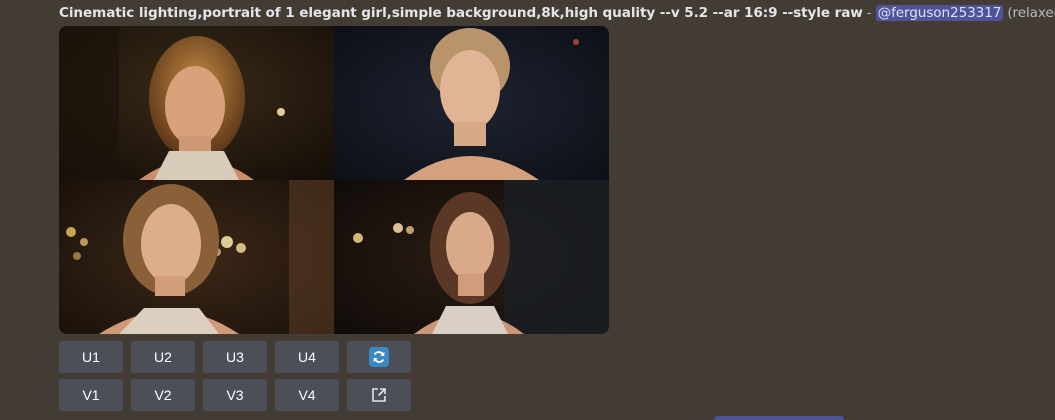 This screenshot has height=420, width=1055. I want to click on variation-4-button: V4, so click(307, 395).